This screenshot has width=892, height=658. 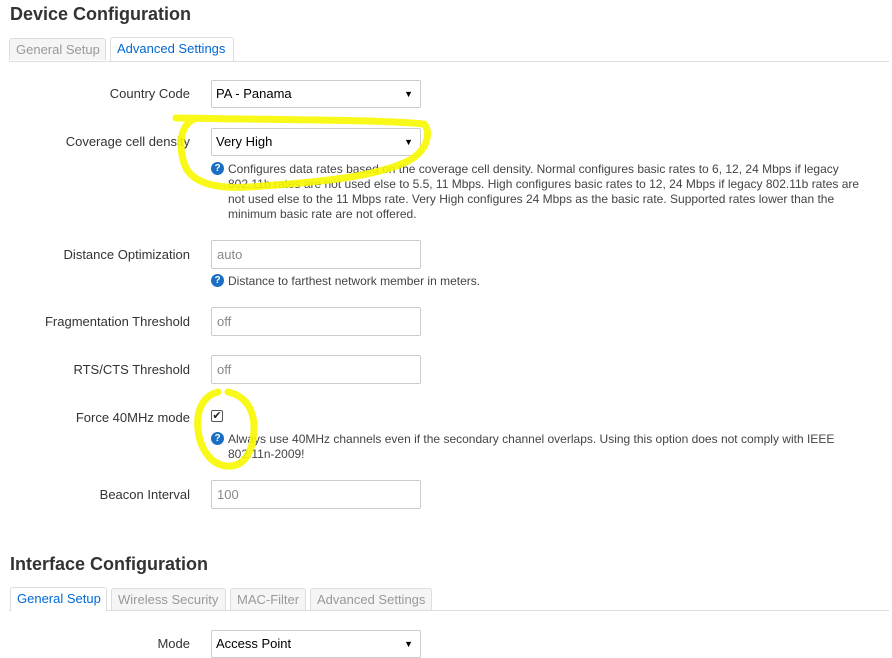 I want to click on distance-optimization-label: Distance Optimization, so click(x=126, y=254).